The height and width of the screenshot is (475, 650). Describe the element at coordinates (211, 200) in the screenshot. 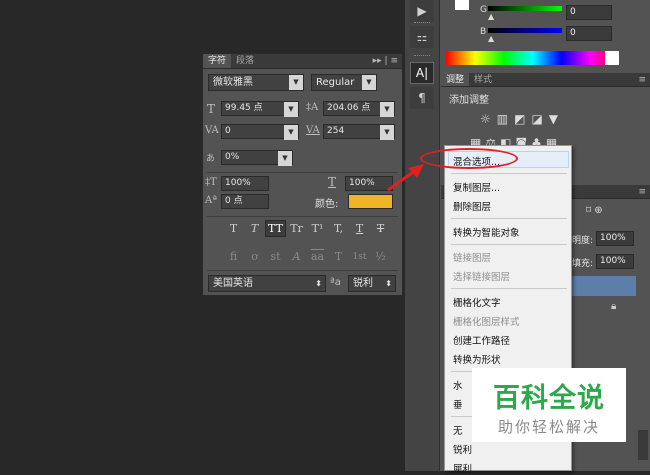

I see `baseline-shift-icon: Aª` at that location.